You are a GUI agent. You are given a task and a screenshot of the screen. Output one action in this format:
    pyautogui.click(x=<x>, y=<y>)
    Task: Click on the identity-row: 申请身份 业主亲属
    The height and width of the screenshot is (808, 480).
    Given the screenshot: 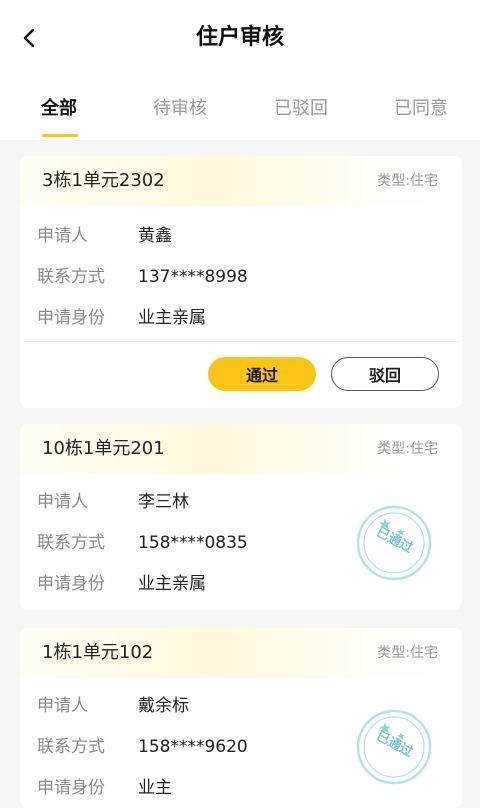 What is the action you would take?
    pyautogui.click(x=241, y=316)
    